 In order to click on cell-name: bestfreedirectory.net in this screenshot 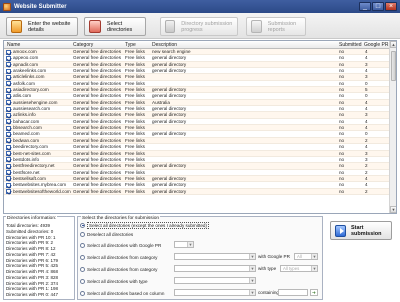, I will do `click(34, 166)`.